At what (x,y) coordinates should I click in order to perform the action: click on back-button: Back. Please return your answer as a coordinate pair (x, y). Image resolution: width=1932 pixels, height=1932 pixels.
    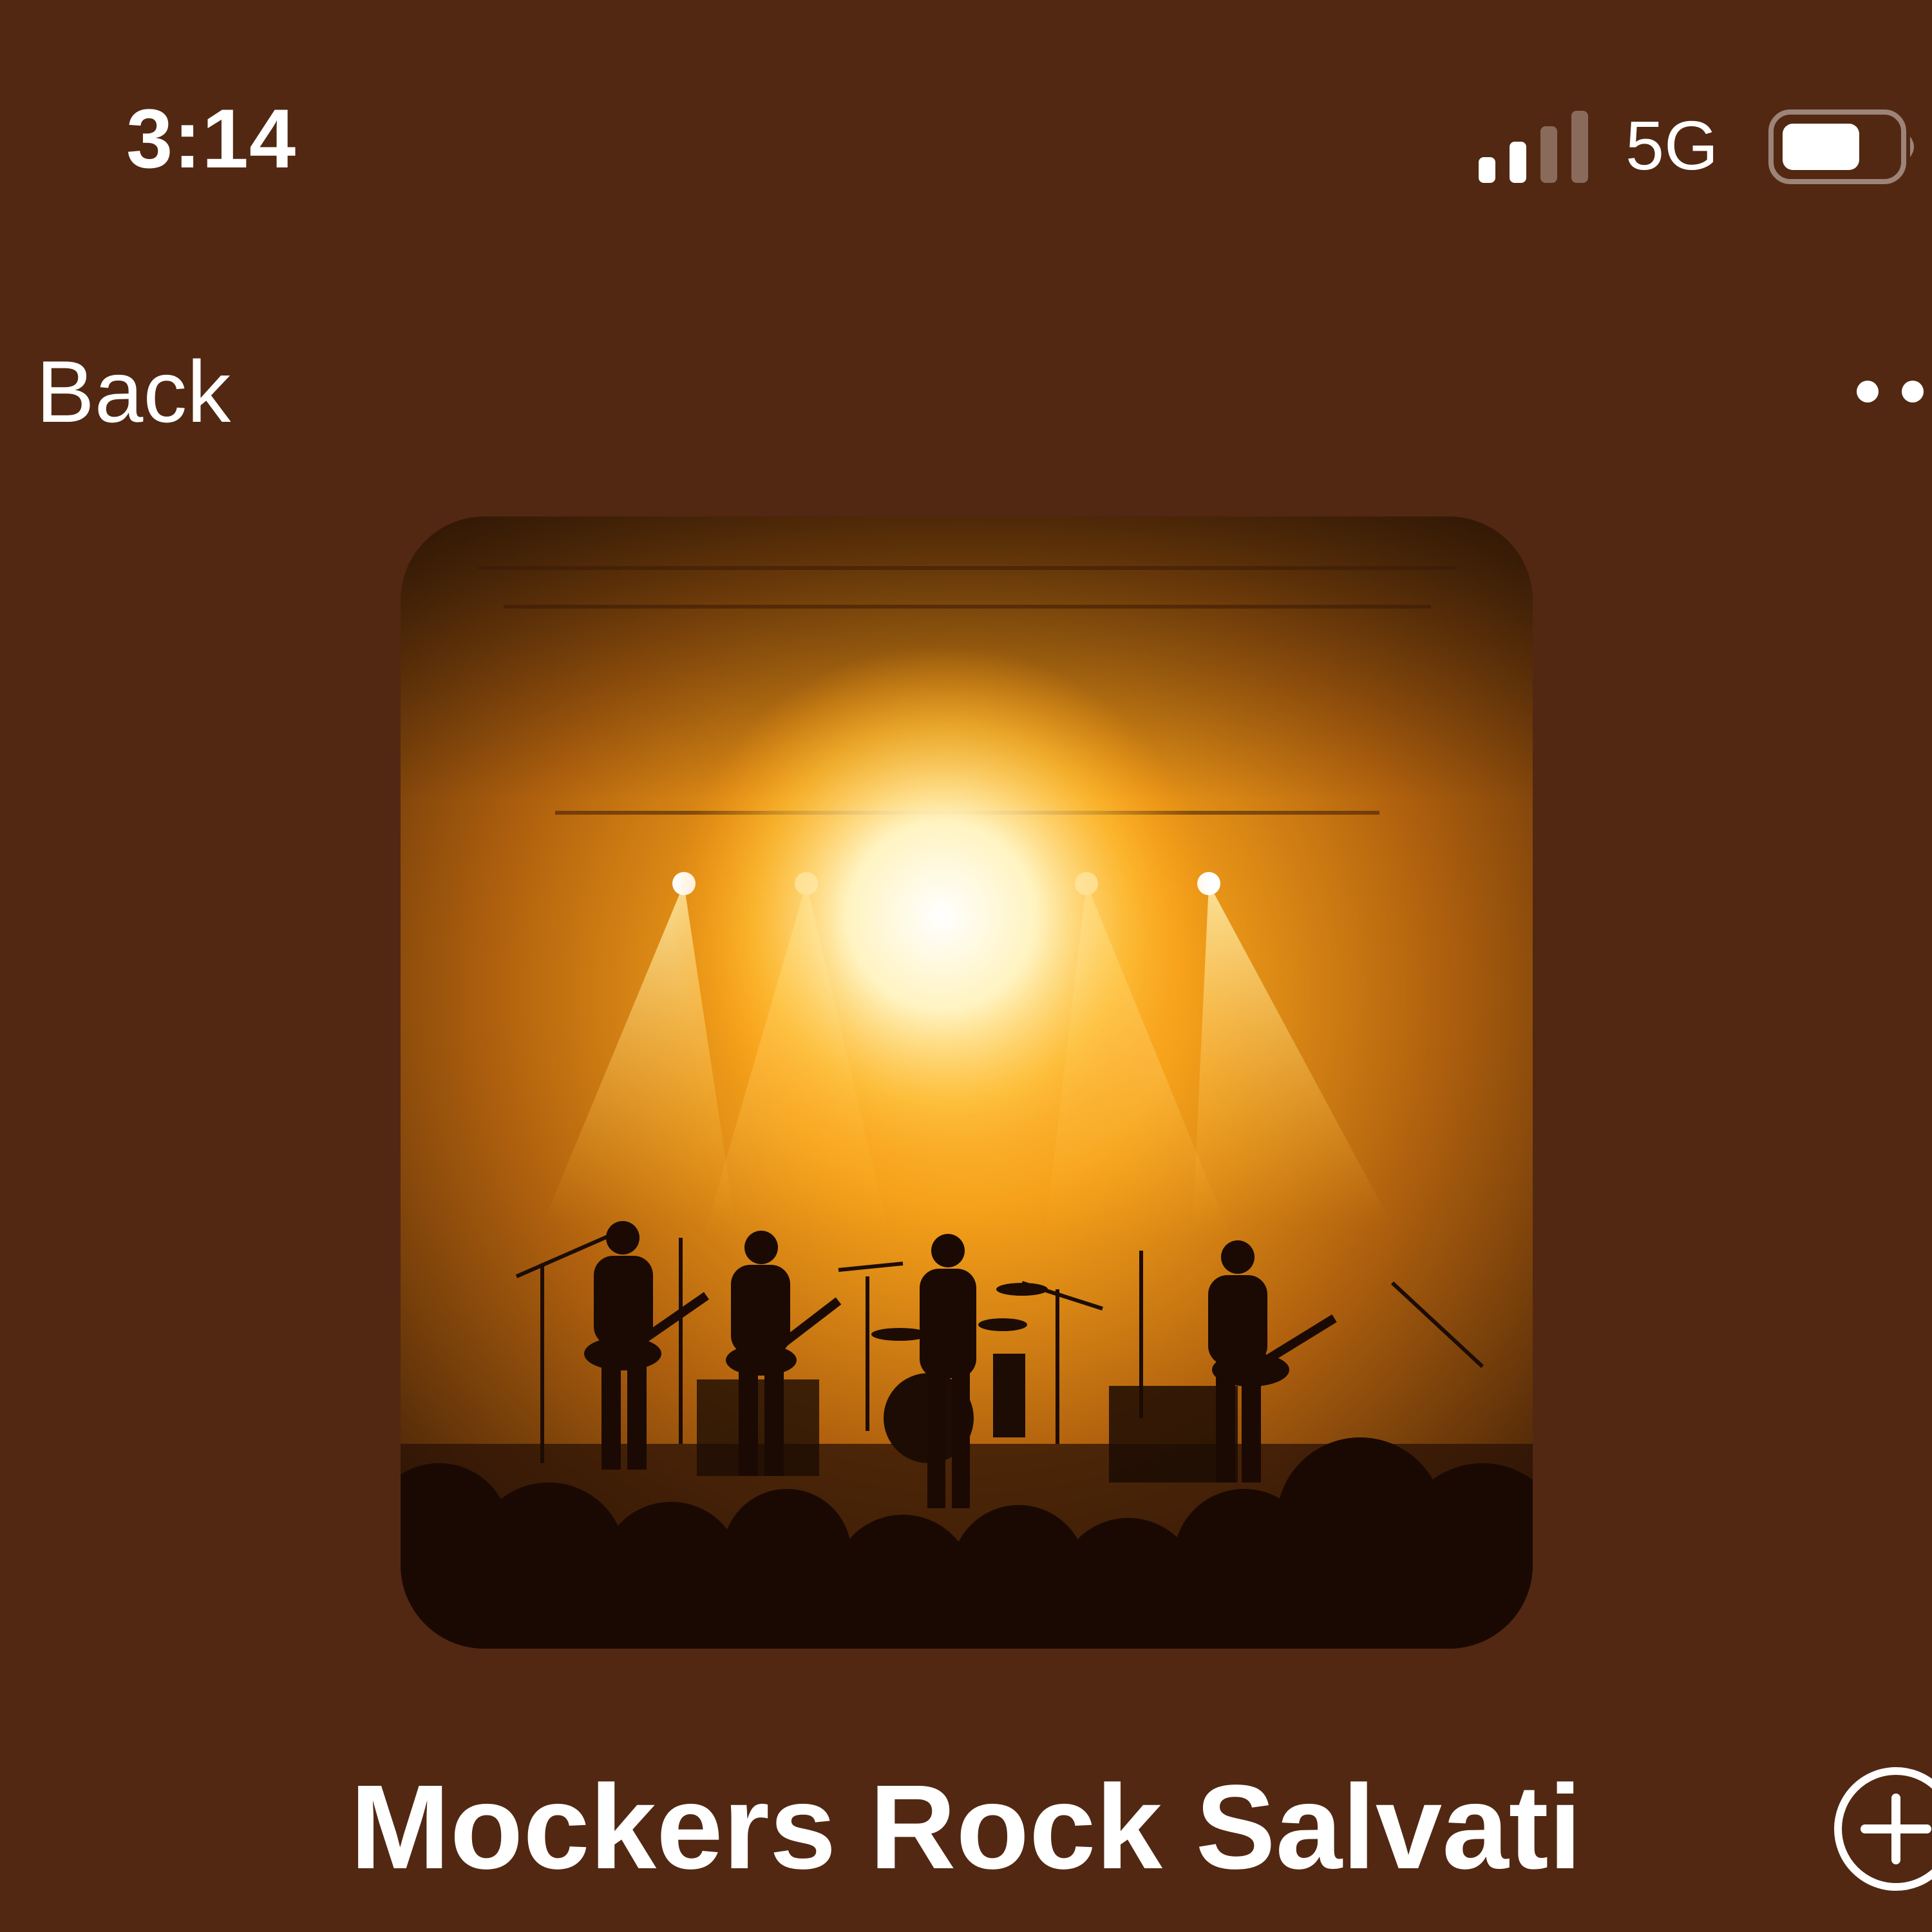
    Looking at the image, I should click on (133, 391).